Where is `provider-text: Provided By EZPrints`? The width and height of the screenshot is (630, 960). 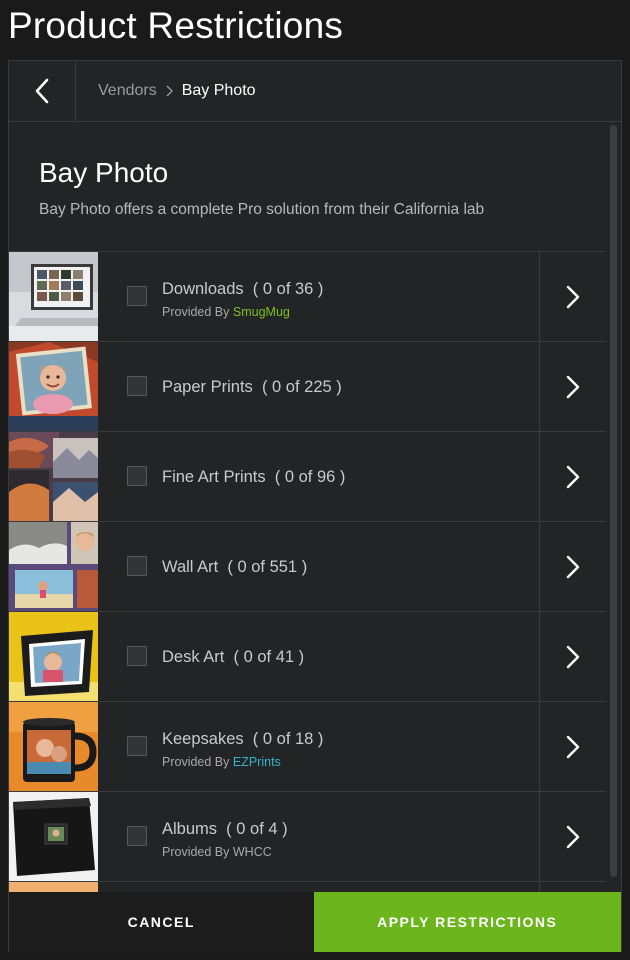 provider-text: Provided By EZPrints is located at coordinates (242, 762).